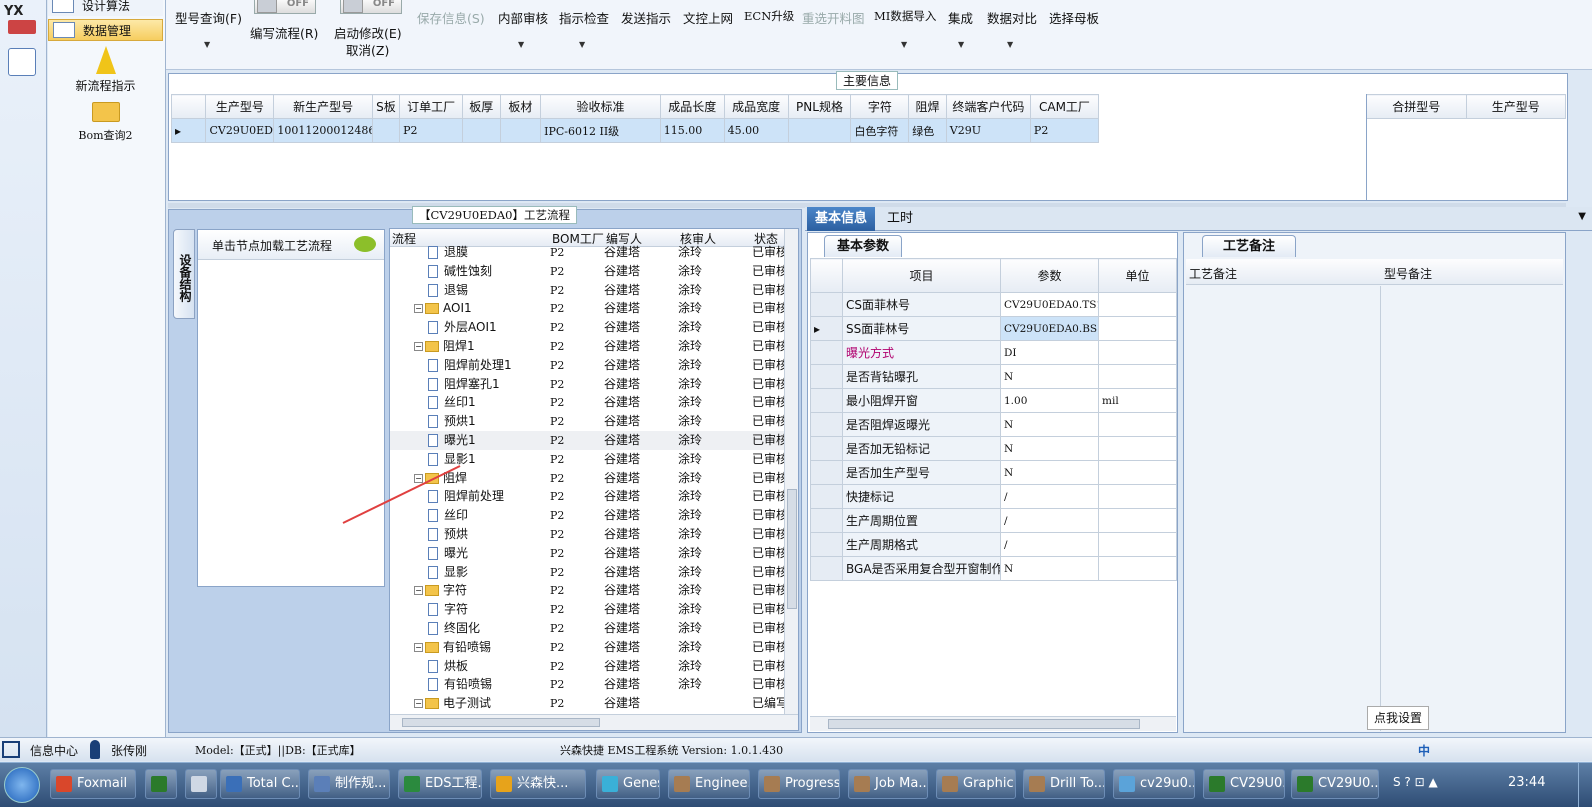 This screenshot has height=807, width=1592. Describe the element at coordinates (22, 785) in the screenshot. I see `start-button` at that location.